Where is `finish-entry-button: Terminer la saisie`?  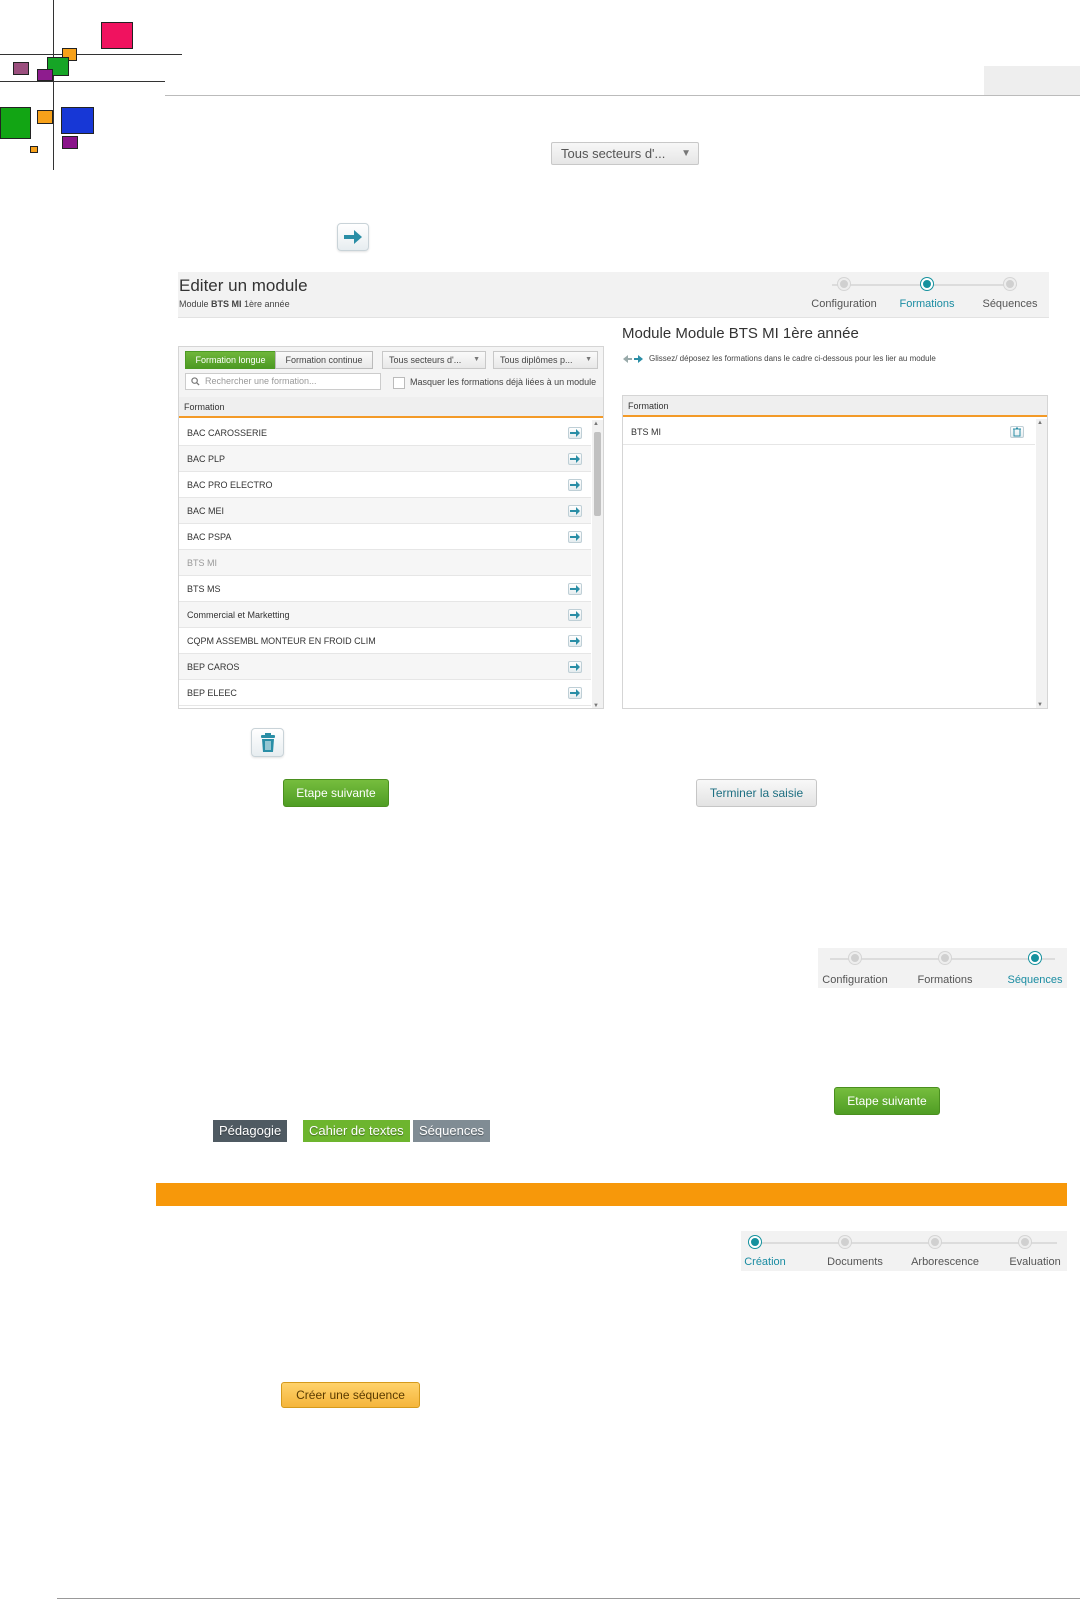
finish-entry-button: Terminer la saisie is located at coordinates (756, 793).